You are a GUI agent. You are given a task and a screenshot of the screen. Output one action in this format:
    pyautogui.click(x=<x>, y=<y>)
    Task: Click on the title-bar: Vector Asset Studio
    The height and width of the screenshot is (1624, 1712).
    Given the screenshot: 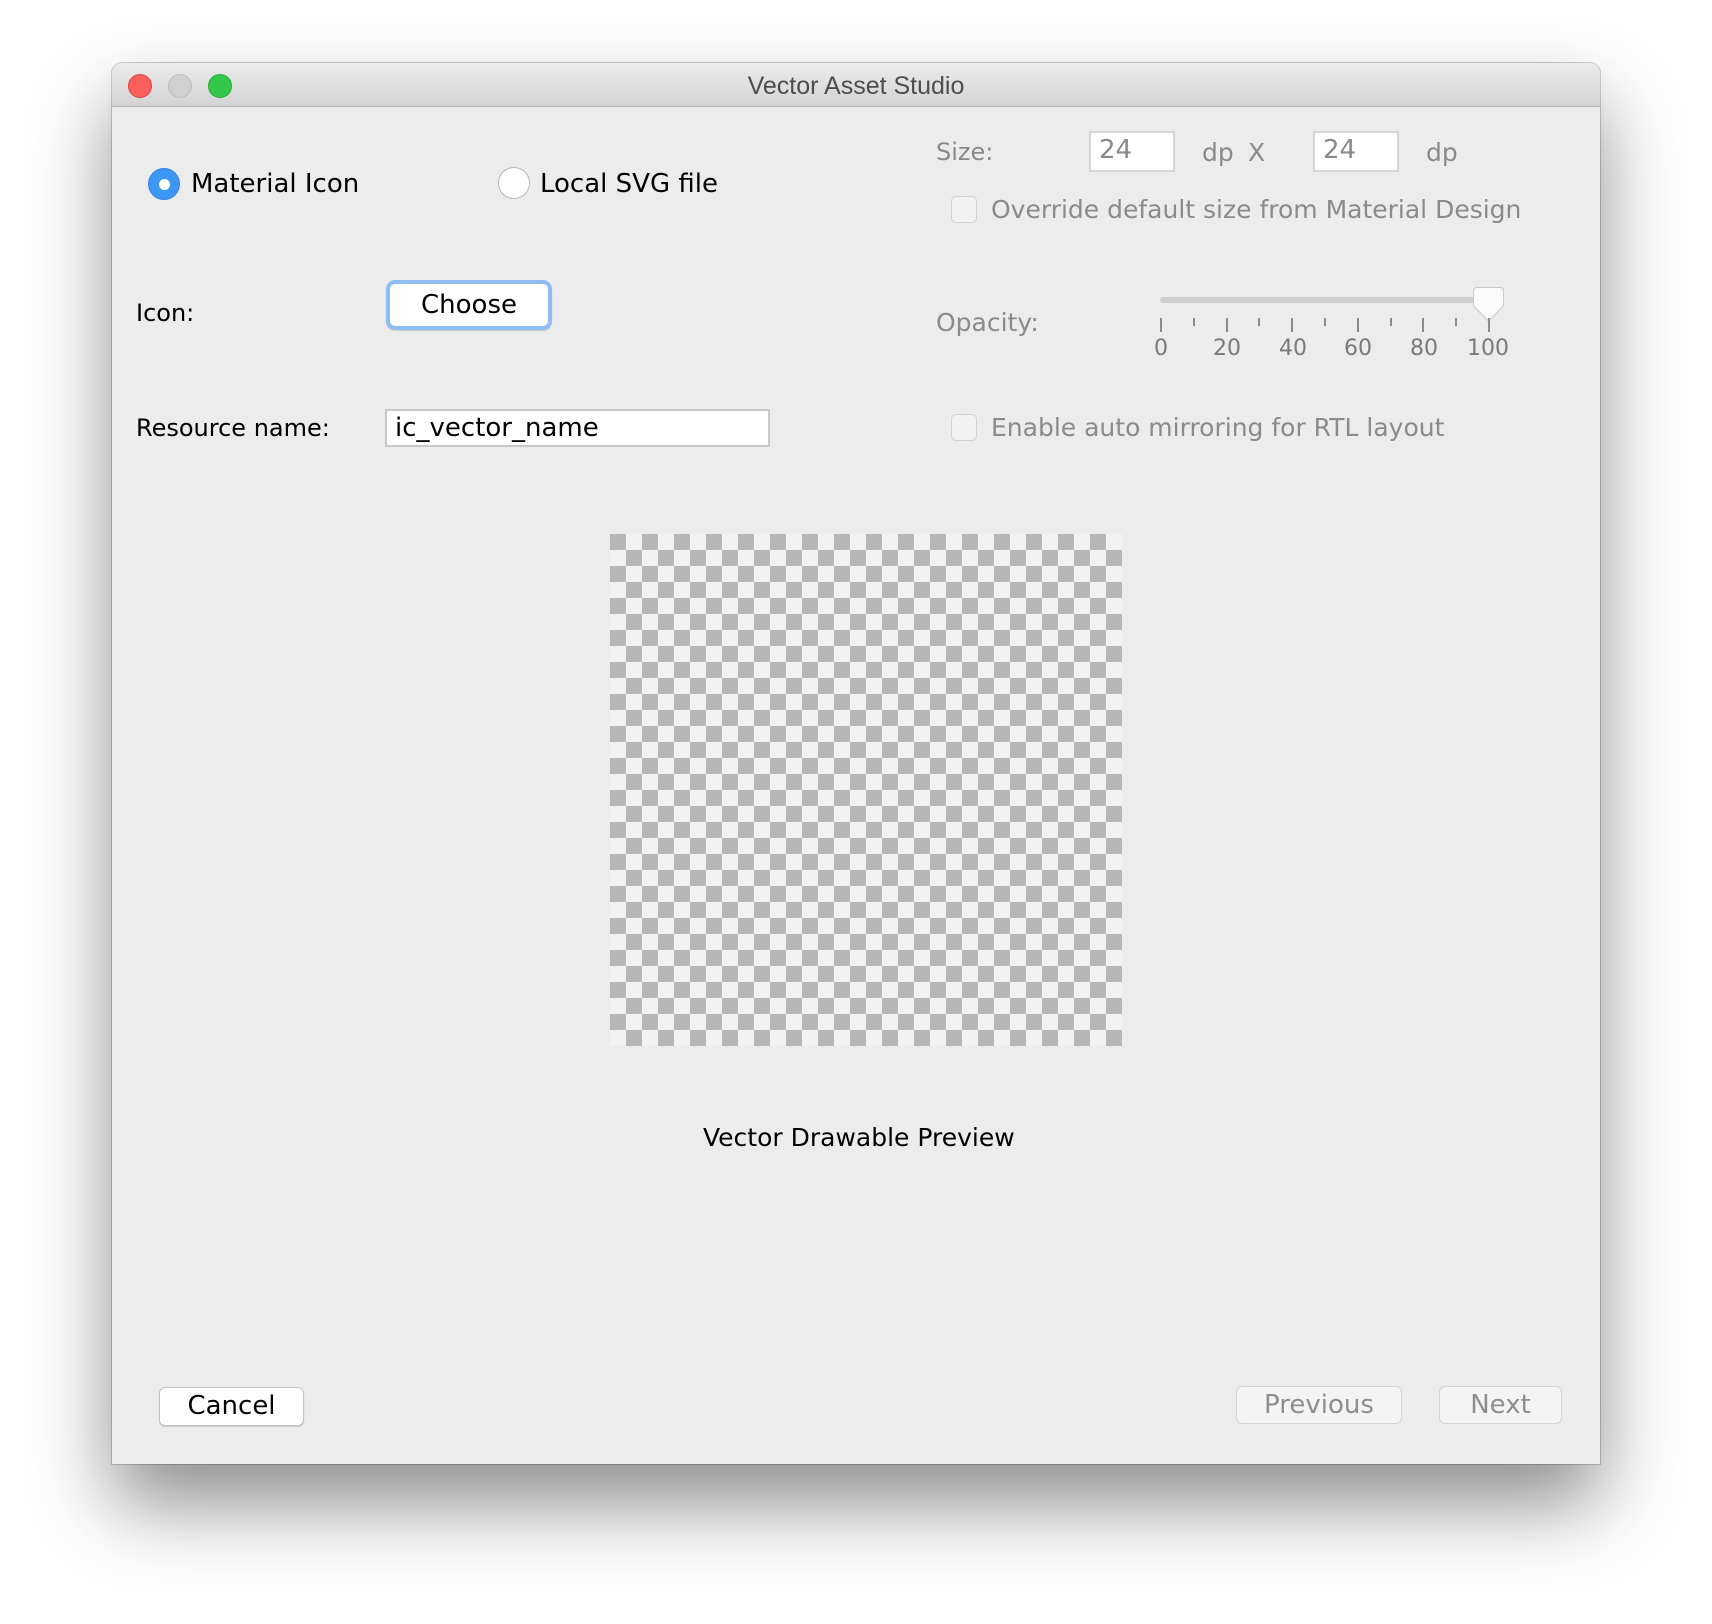 What is the action you would take?
    pyautogui.click(x=856, y=85)
    